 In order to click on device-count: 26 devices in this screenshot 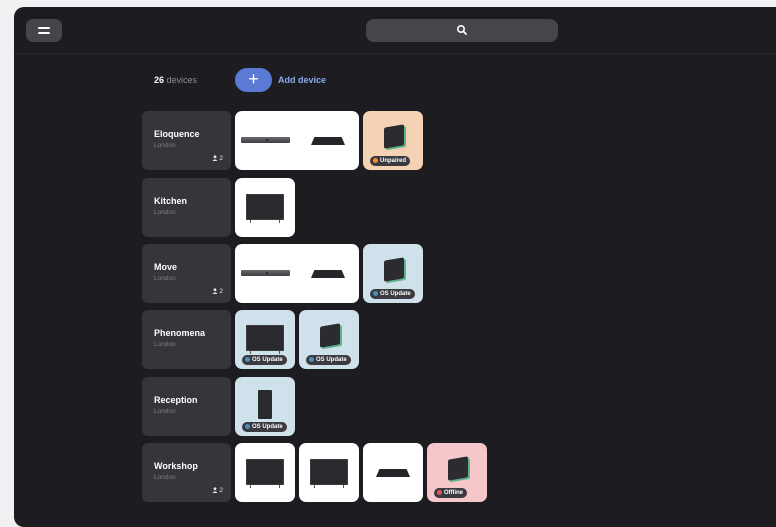, I will do `click(175, 80)`.